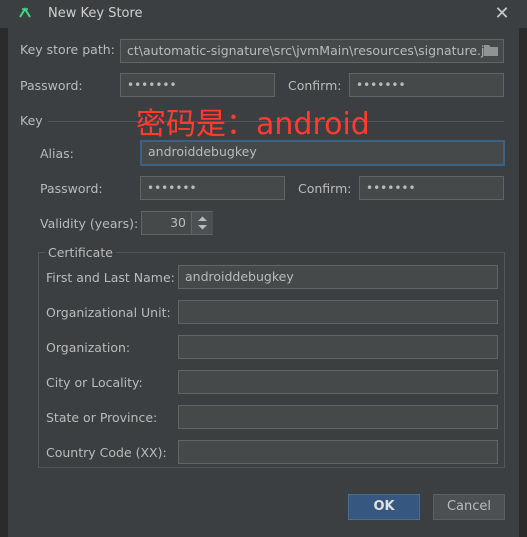  What do you see at coordinates (338, 452) in the screenshot?
I see `country-code-field` at bounding box center [338, 452].